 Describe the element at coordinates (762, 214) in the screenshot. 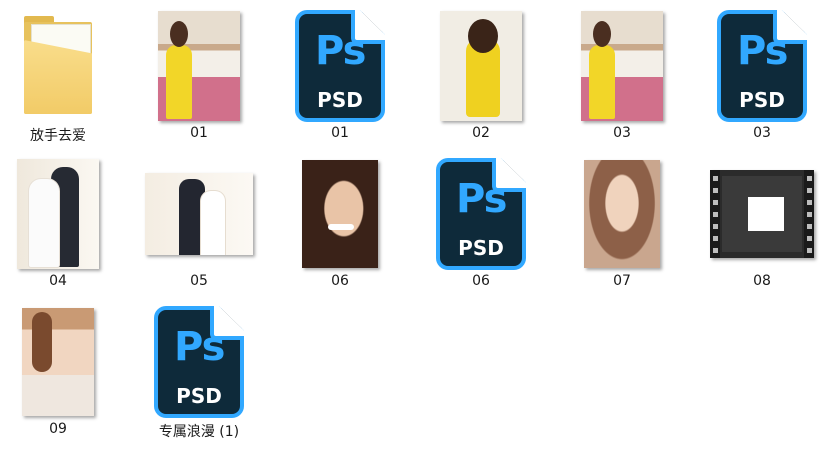

I see `video-thumbnail` at that location.